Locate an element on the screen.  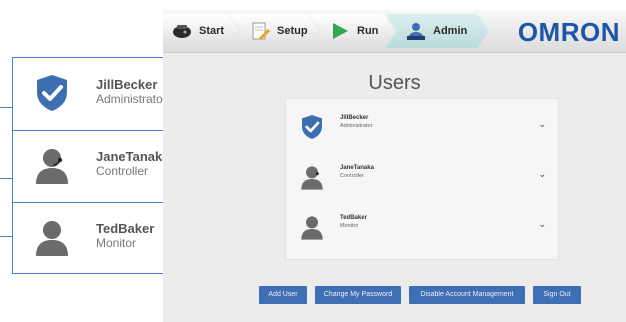
callout-user-role: Monitor is located at coordinates (116, 243).